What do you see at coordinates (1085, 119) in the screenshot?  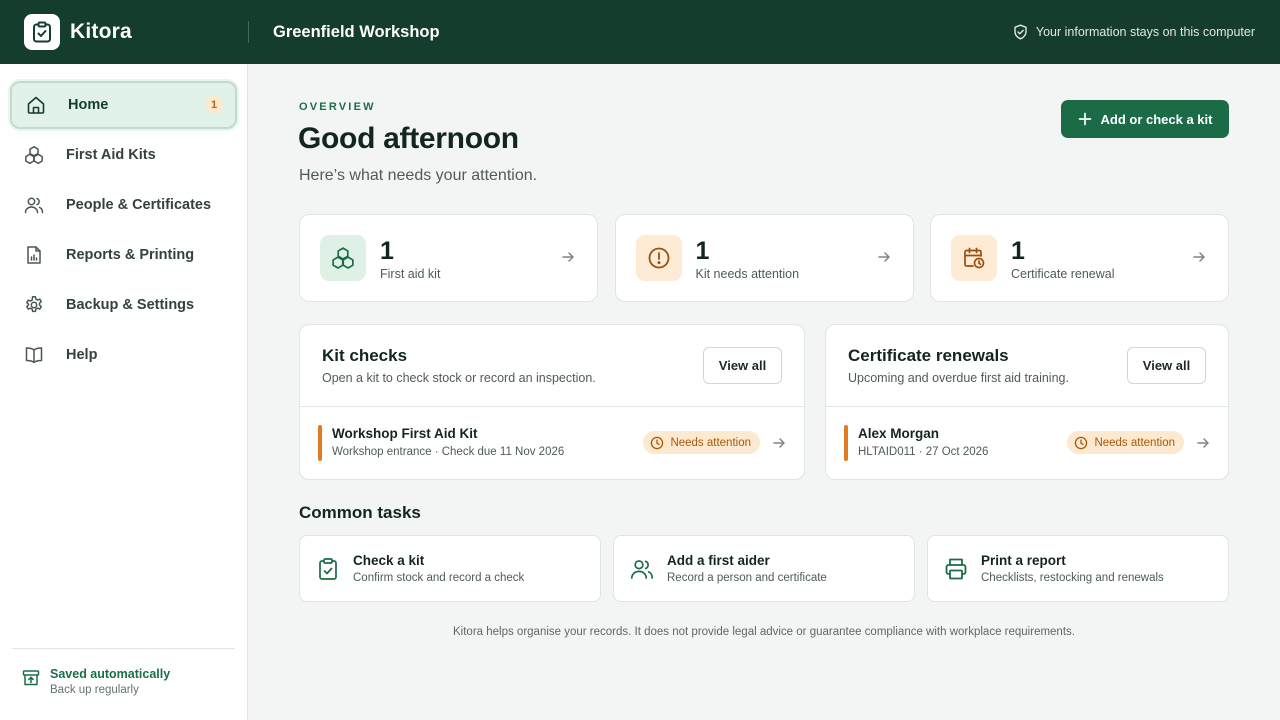 I see `plus-icon` at bounding box center [1085, 119].